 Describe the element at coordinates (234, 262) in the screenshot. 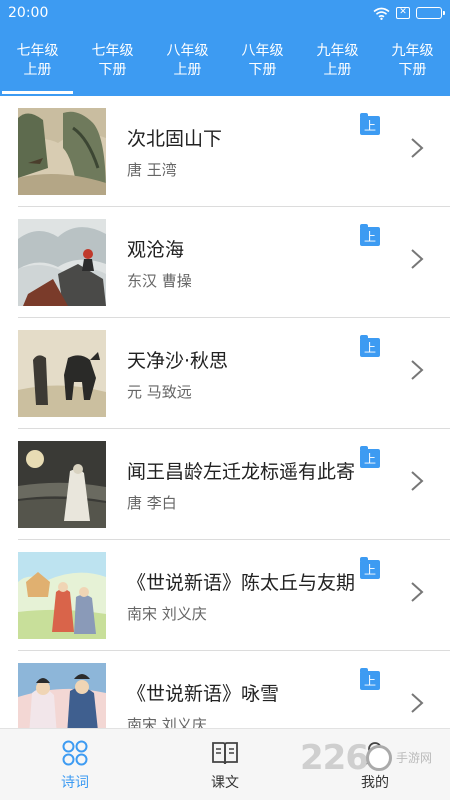

I see `list-item: 观沧海 东汉 曹操 上` at that location.